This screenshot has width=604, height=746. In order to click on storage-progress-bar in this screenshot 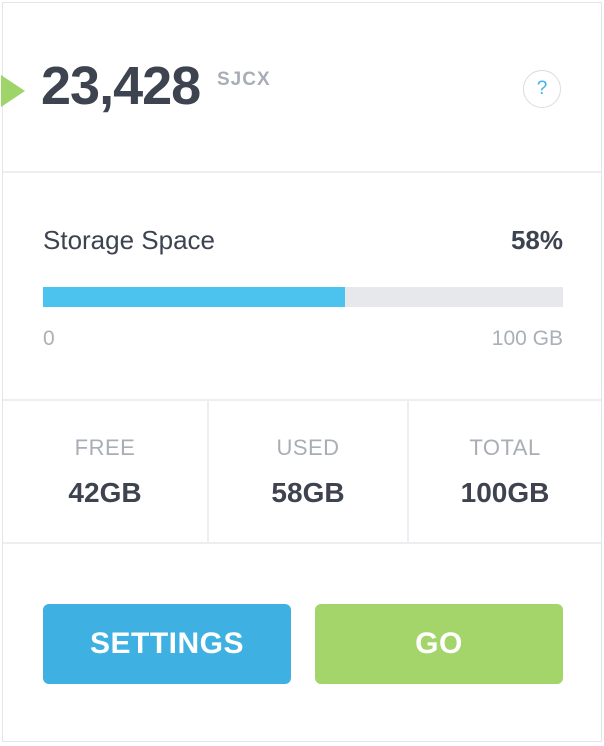, I will do `click(303, 297)`.